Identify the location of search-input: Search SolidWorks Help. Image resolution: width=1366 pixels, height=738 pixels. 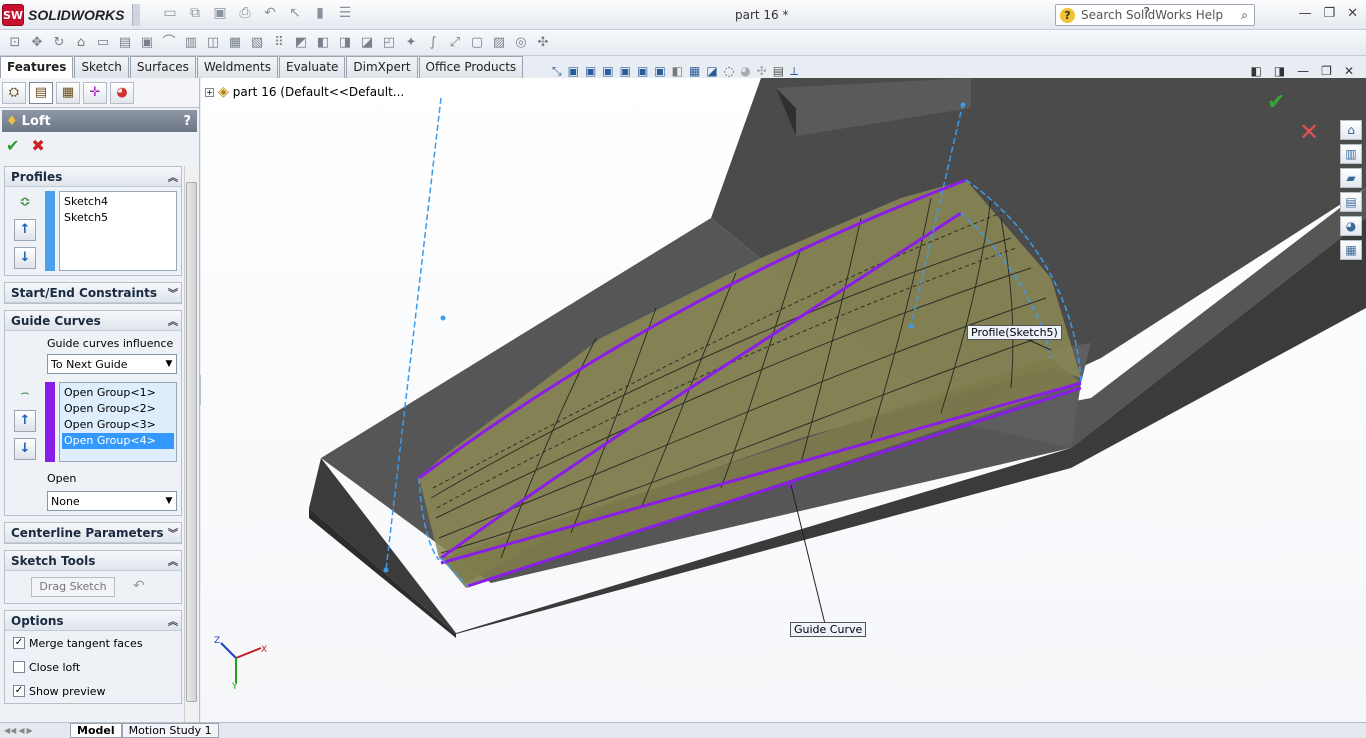
(1161, 15).